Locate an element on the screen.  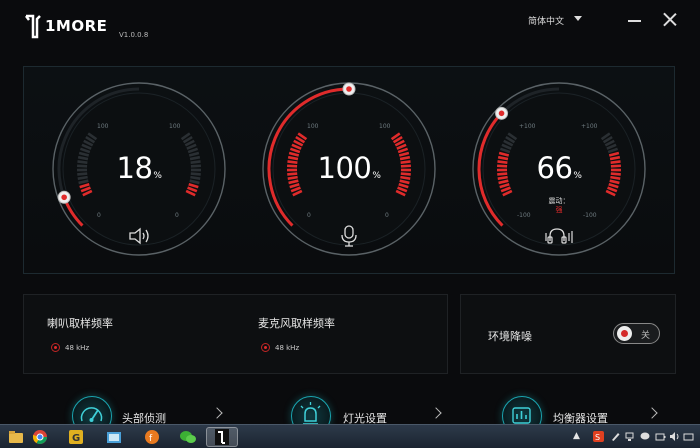
scale-max-left: +100 is located at coordinates (527, 126).